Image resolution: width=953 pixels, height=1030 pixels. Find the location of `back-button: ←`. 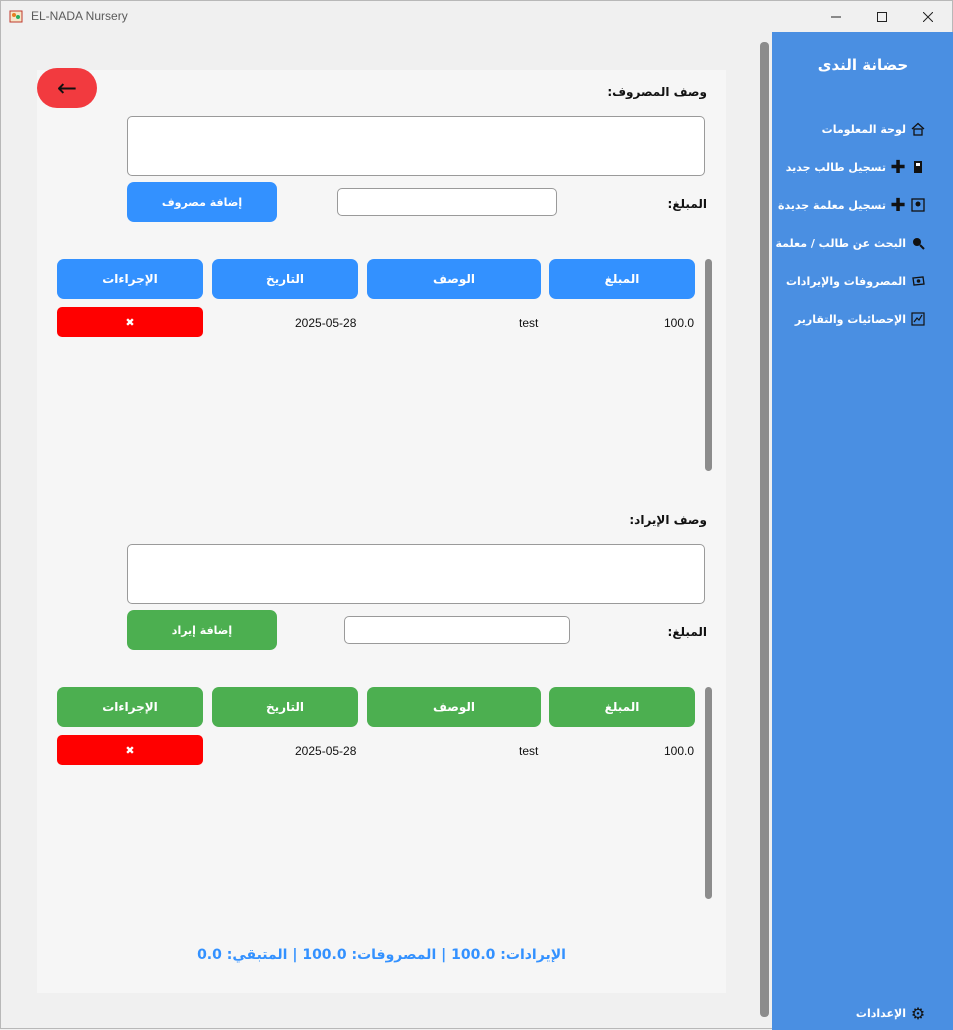

back-button: ← is located at coordinates (67, 88).